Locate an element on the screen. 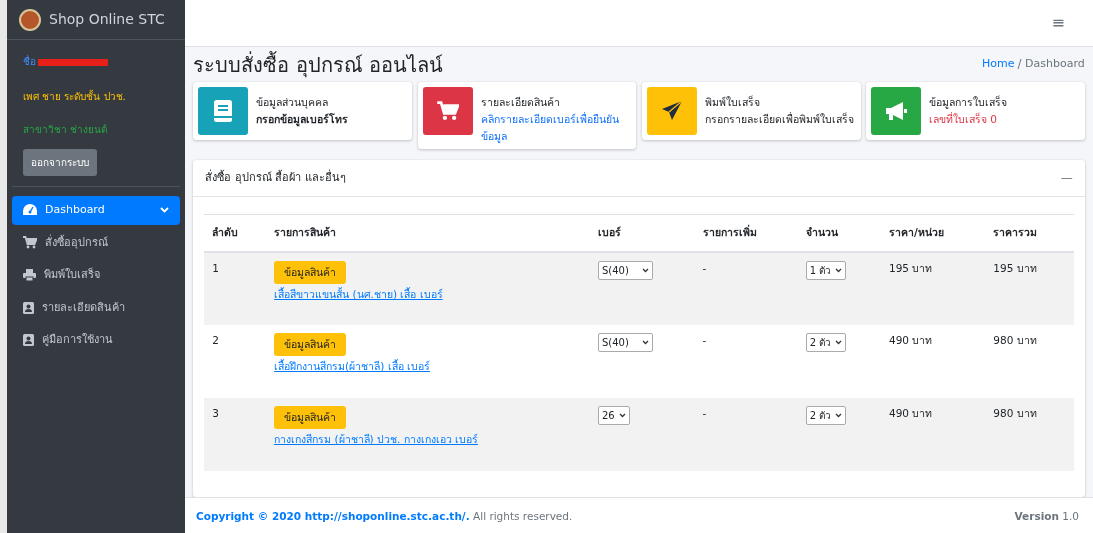  info-box-title: ข้อมูลส่วนบุคคล is located at coordinates (293, 103).